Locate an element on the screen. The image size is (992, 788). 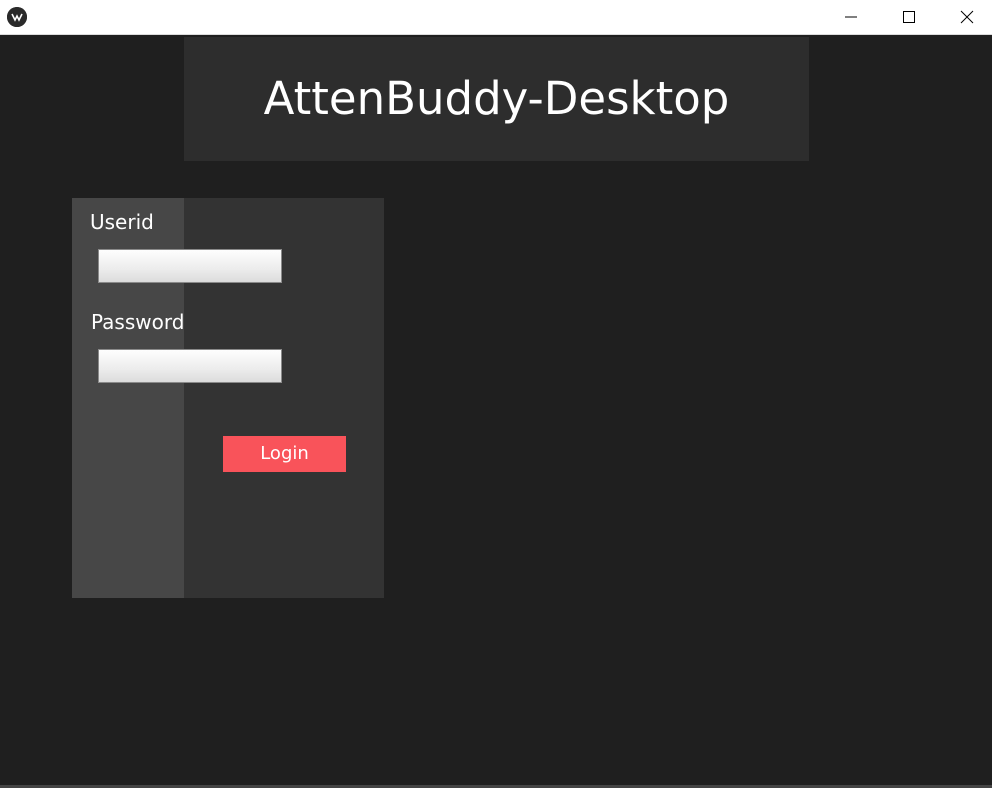
close-icon is located at coordinates (967, 17).